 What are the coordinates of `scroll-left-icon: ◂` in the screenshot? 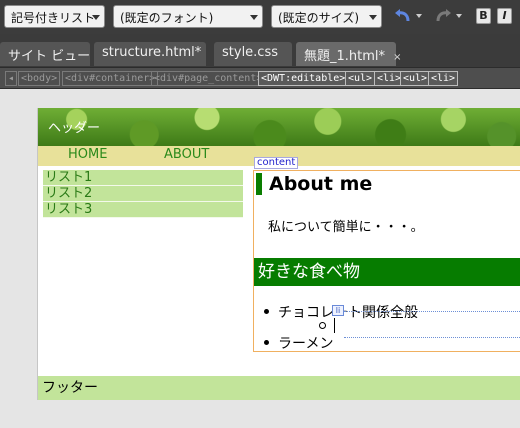 It's located at (11, 78).